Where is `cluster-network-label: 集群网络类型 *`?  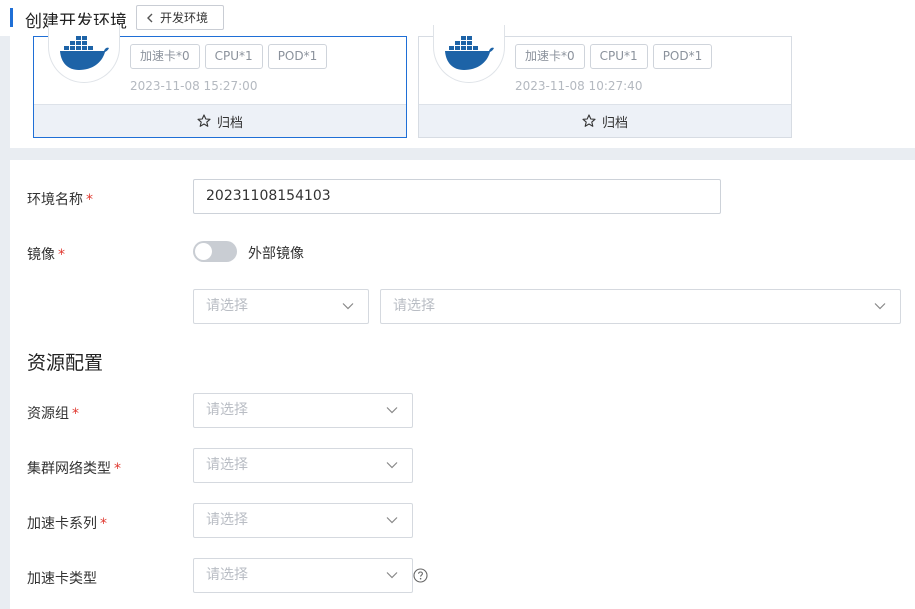 cluster-network-label: 集群网络类型 * is located at coordinates (74, 469).